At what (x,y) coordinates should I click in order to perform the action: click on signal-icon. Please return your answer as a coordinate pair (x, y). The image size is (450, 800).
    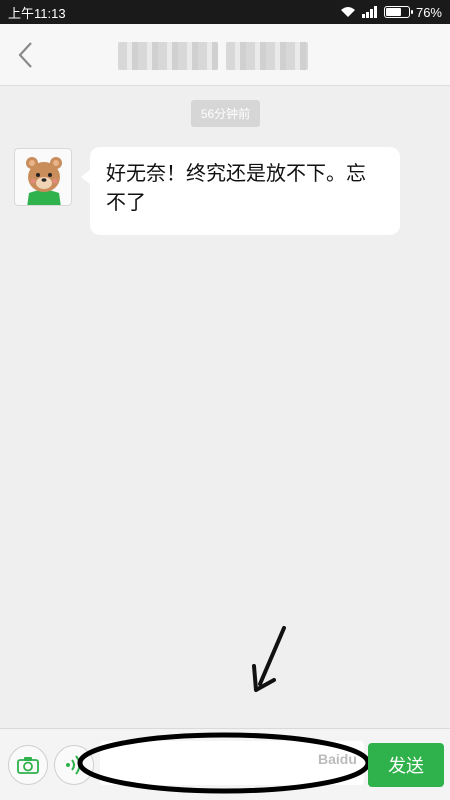
    Looking at the image, I should click on (369, 12).